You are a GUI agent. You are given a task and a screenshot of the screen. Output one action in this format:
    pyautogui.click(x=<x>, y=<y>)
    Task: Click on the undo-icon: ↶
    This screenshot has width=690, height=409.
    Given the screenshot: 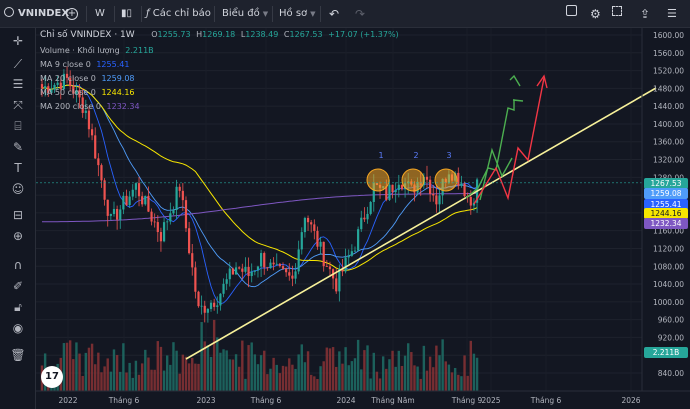 What is the action you would take?
    pyautogui.click(x=334, y=14)
    